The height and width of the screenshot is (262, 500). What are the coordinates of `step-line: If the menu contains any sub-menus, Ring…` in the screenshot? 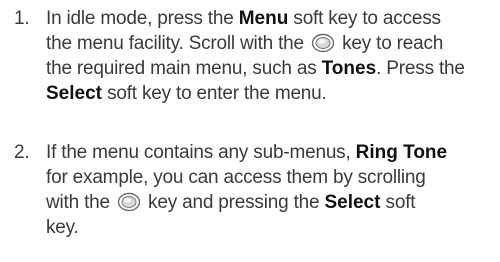 It's located at (250, 152).